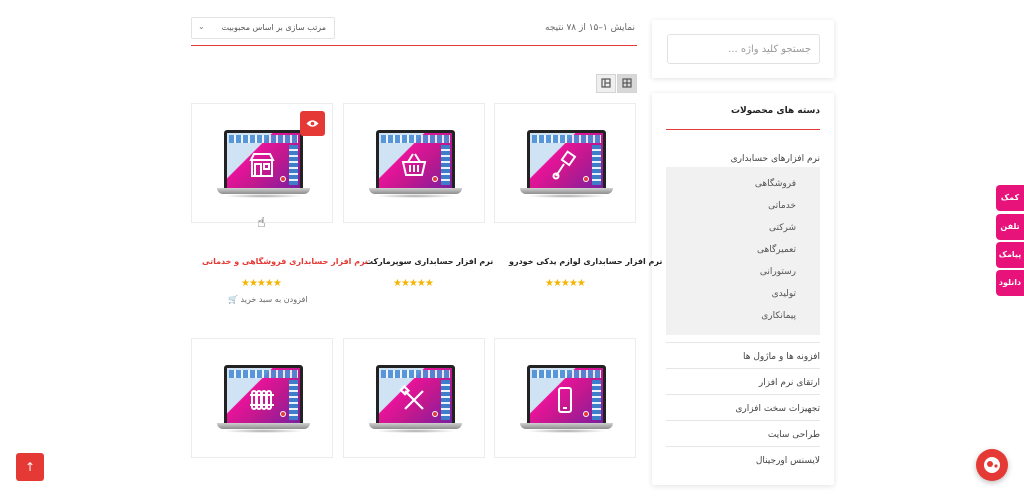 Image resolution: width=1024 pixels, height=499 pixels. I want to click on side-tab-help: کمک, so click(1010, 198).